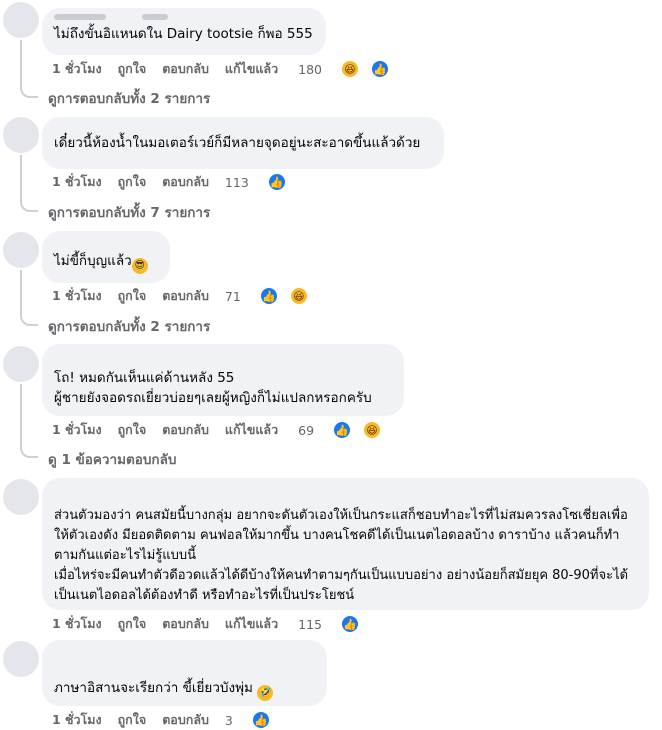 The height and width of the screenshot is (730, 662). What do you see at coordinates (265, 693) in the screenshot?
I see `rofl-emoji: 🤣` at bounding box center [265, 693].